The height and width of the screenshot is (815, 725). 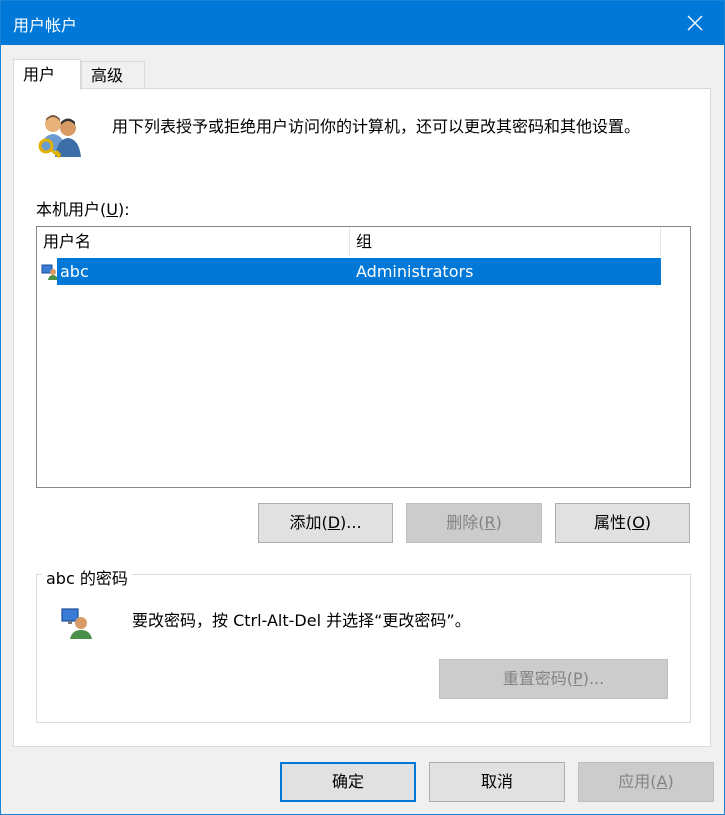 I want to click on tab-users: 用户, so click(x=47, y=74).